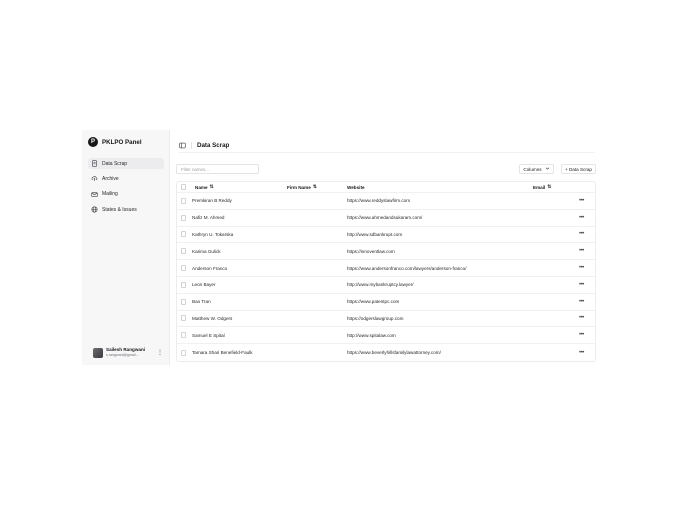 This screenshot has height=523, width=687. What do you see at coordinates (379, 201) in the screenshot?
I see `cell-website: https://www.reddyslawfirm.com` at bounding box center [379, 201].